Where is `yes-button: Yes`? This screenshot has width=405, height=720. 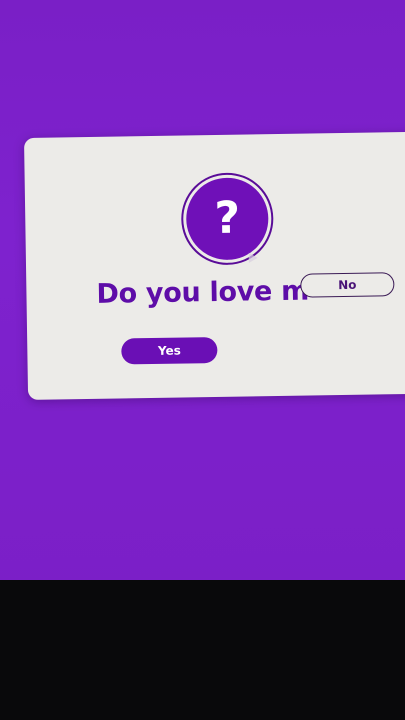
yes-button: Yes is located at coordinates (169, 350).